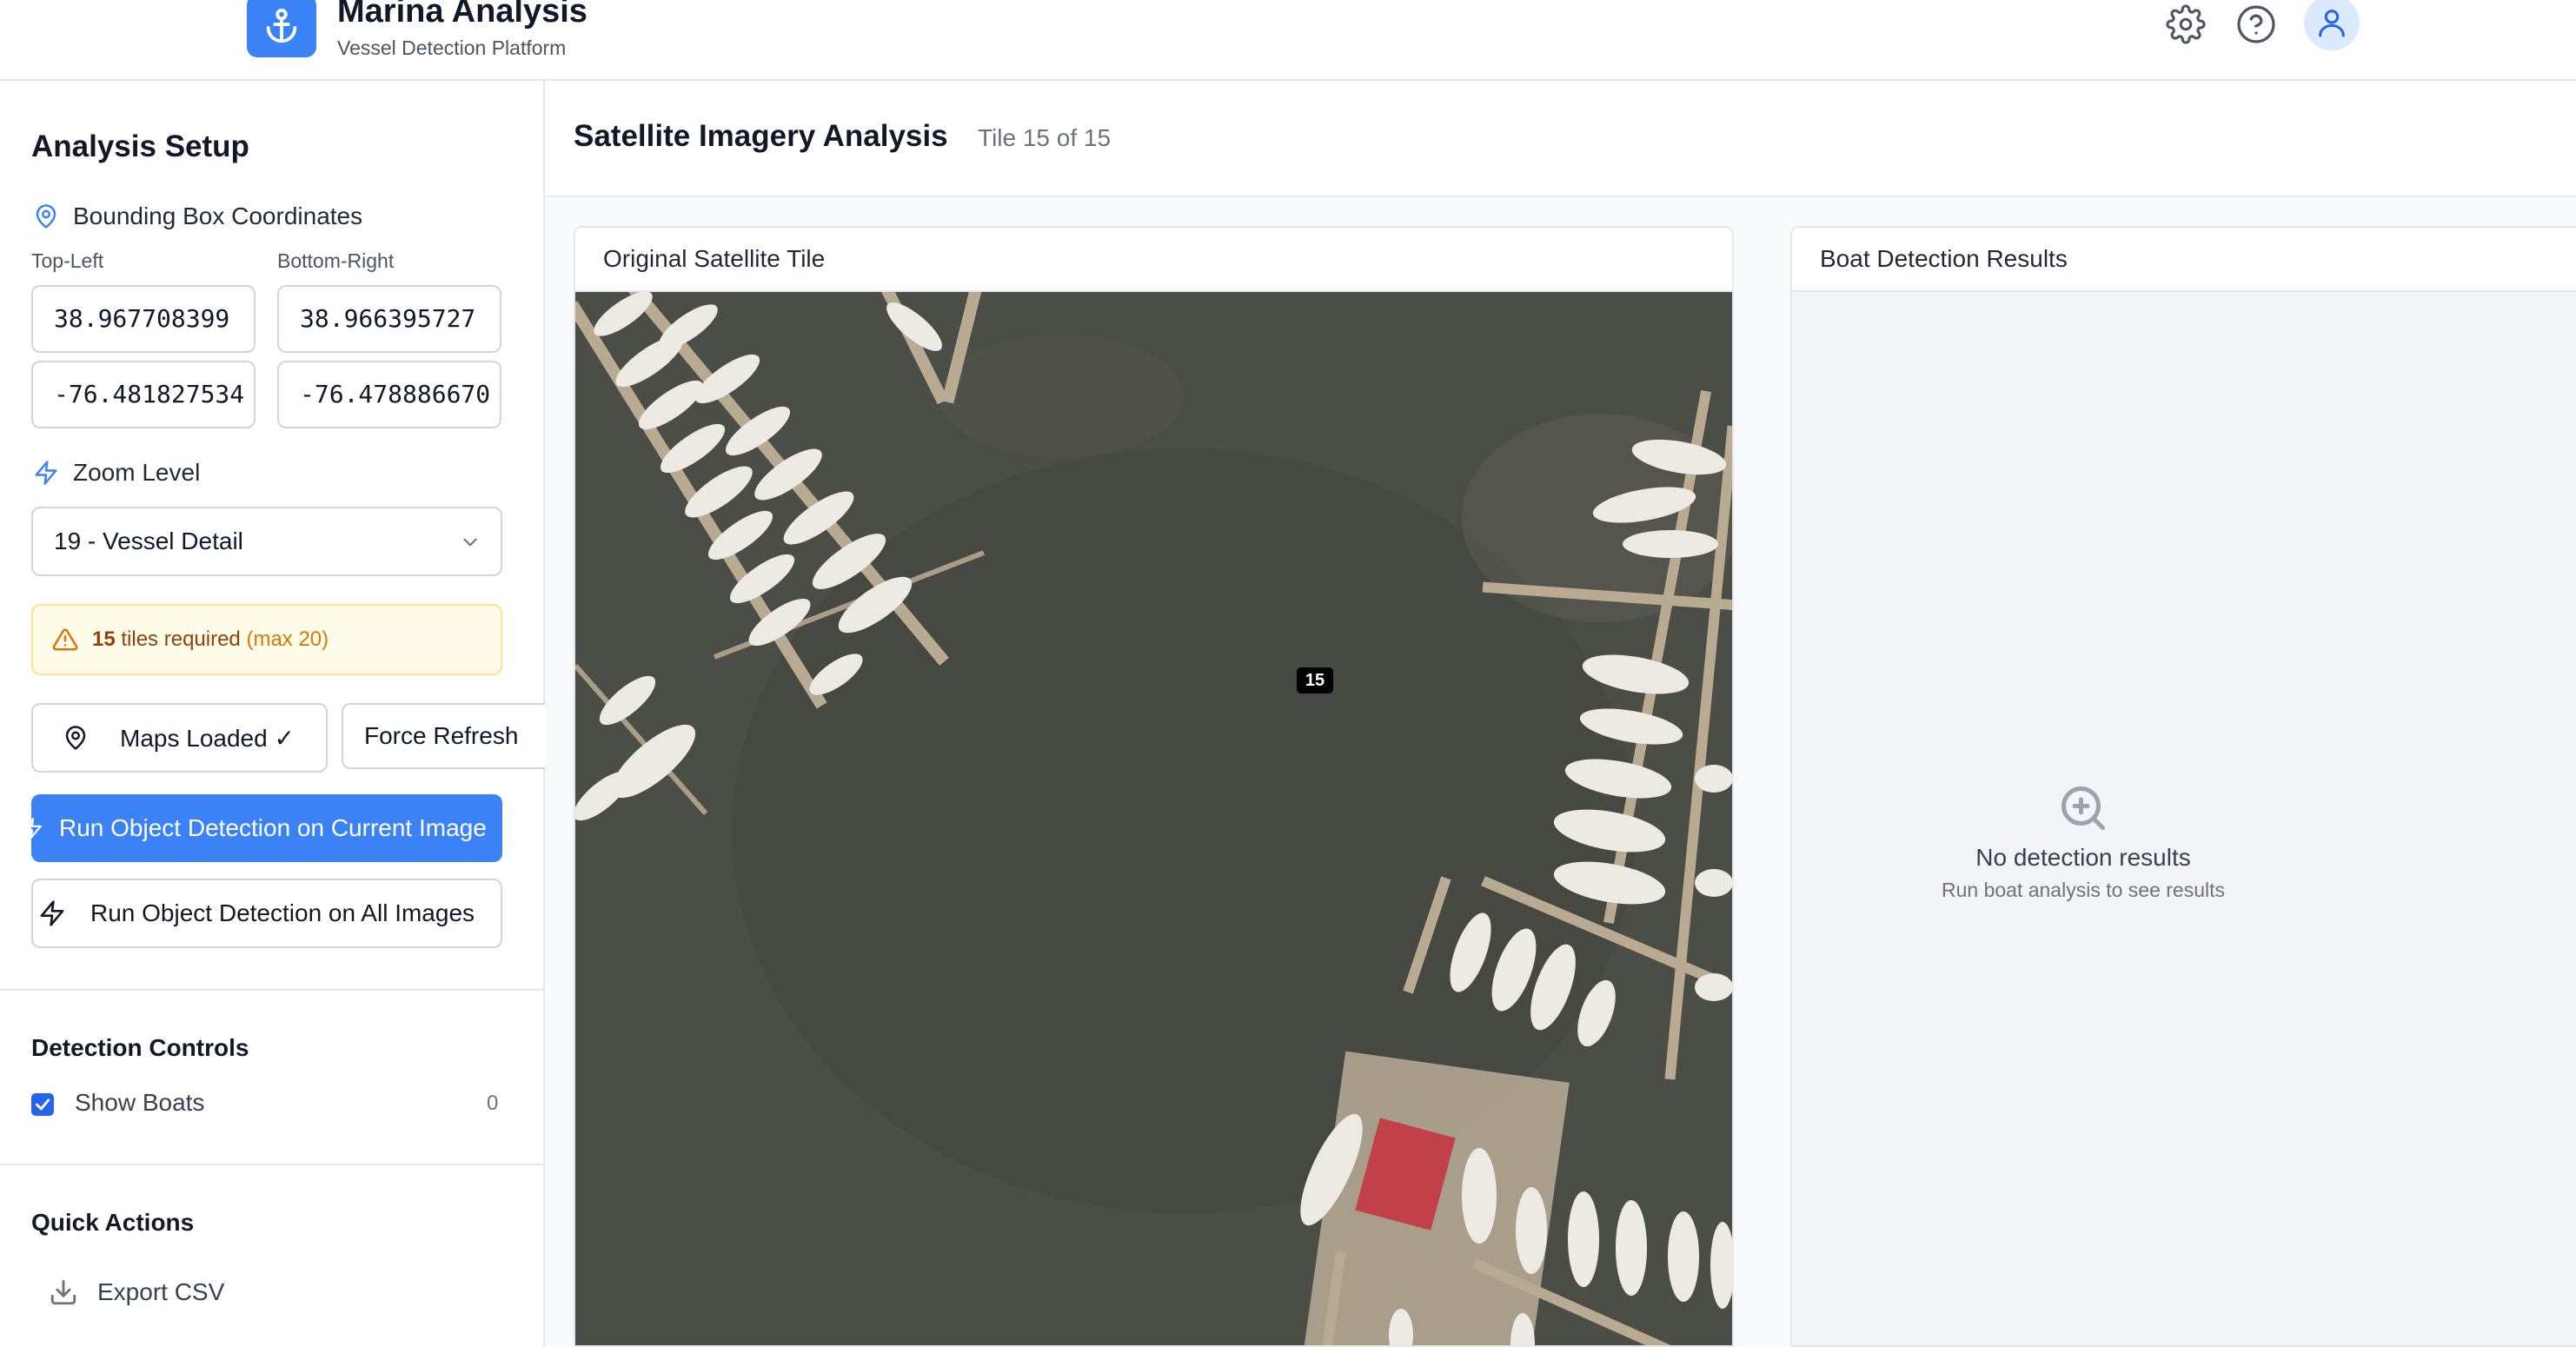 The image size is (2576, 1347). I want to click on sidebar-title: Analysis Setup, so click(140, 146).